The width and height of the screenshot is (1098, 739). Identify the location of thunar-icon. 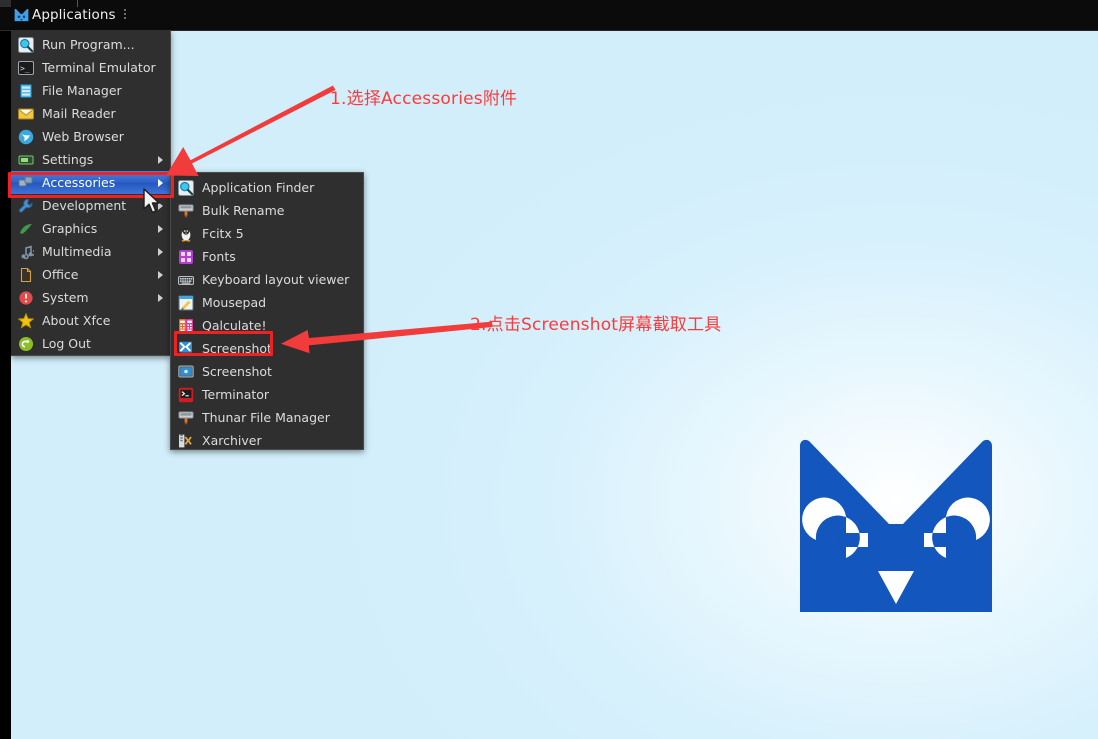
(186, 418).